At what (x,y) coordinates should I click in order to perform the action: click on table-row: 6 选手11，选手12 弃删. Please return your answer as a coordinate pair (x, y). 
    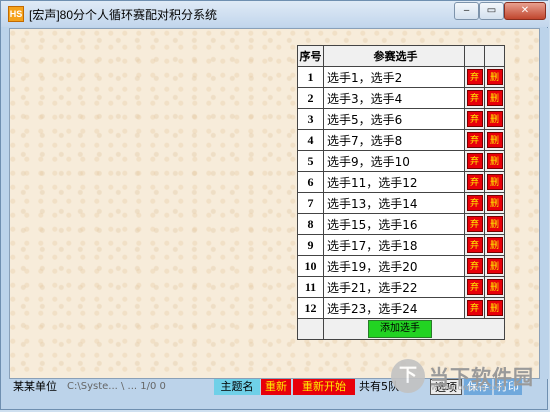
    Looking at the image, I should click on (401, 182).